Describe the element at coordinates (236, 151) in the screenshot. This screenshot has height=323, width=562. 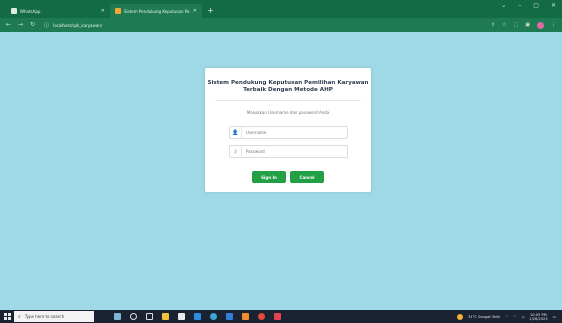
I see `key-icon: ⚷` at that location.